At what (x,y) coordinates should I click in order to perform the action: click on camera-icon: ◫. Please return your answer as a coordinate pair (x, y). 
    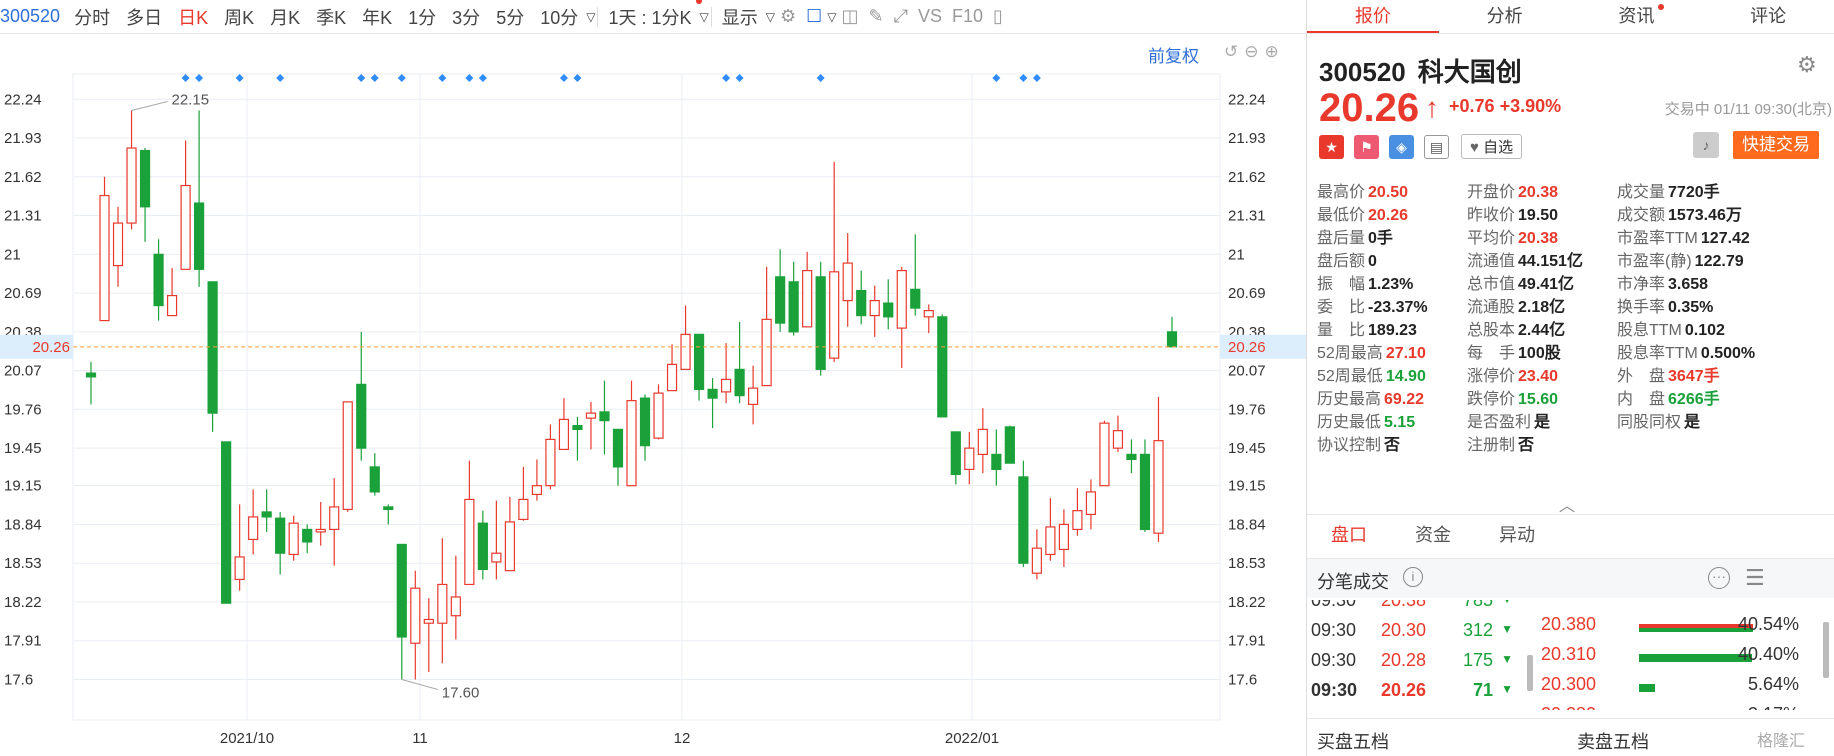
    Looking at the image, I should click on (849, 16).